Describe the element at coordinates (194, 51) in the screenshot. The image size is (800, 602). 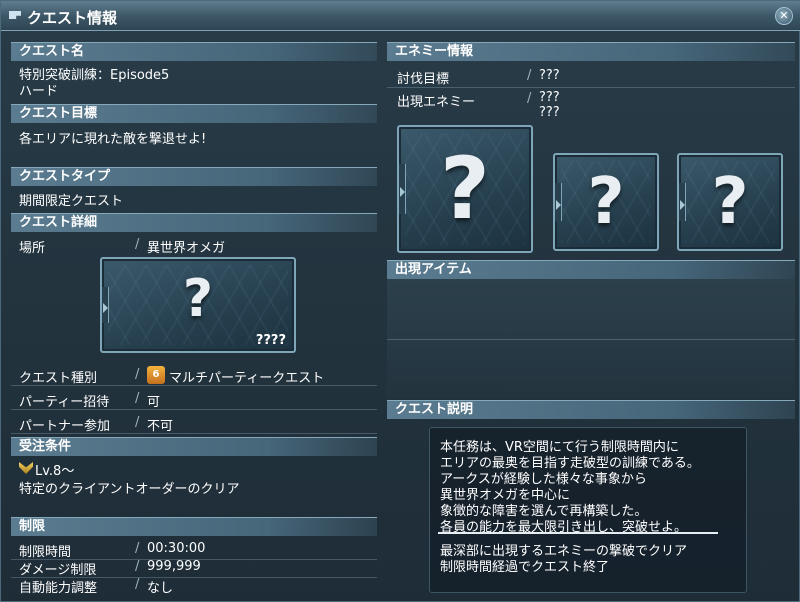
I see `quest-name-header: クエスト名` at that location.